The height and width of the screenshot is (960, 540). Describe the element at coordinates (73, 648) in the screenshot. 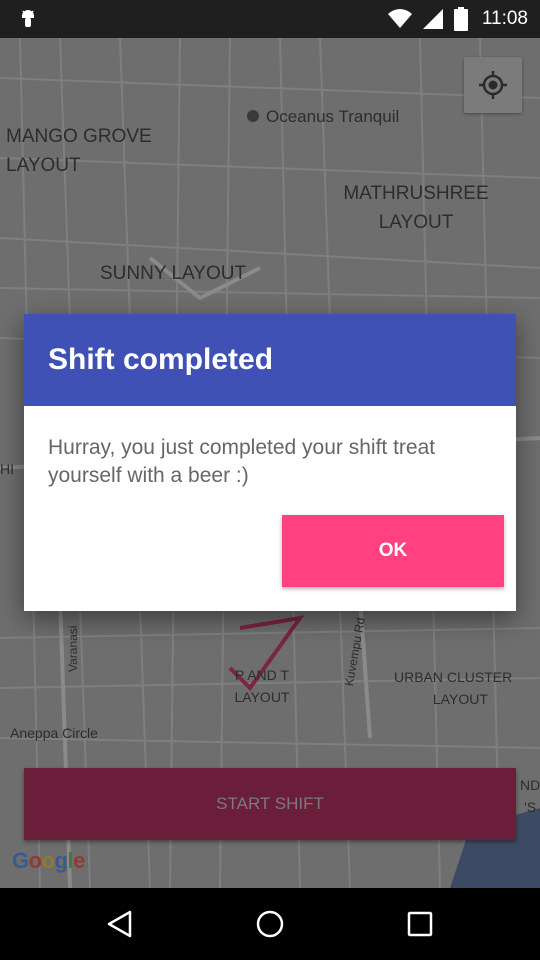

I see `map-label-varanasi: Varanasi` at that location.